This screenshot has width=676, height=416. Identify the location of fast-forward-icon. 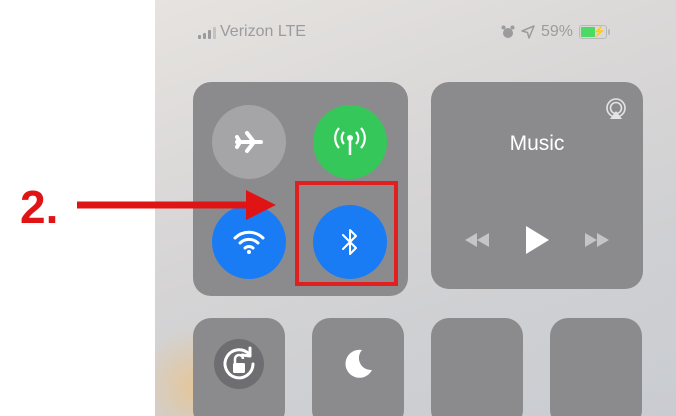
(597, 240).